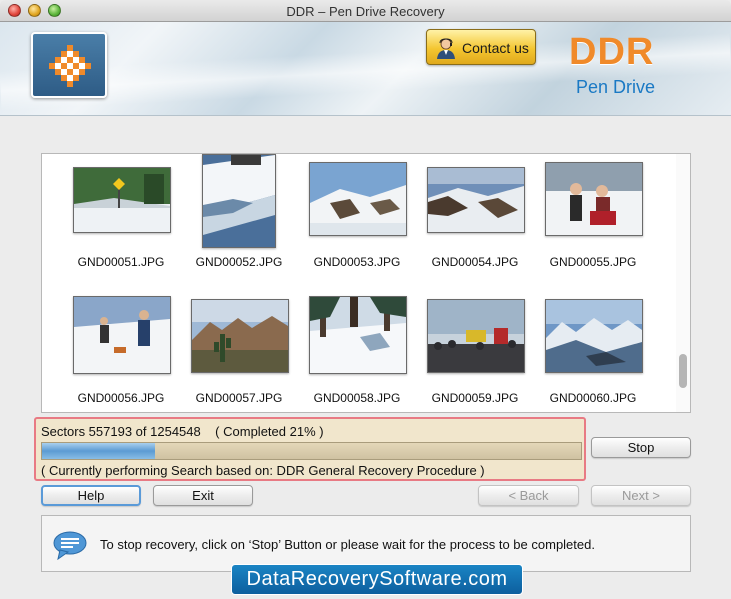 The image size is (731, 599). I want to click on speech-bubble-icon, so click(70, 545).